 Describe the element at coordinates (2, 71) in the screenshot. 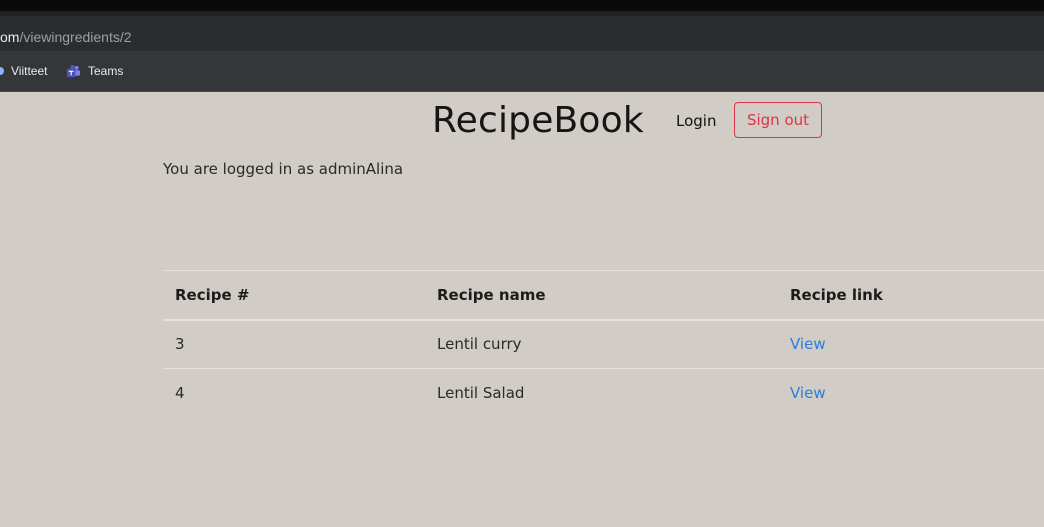

I see `bookmark-icon` at that location.